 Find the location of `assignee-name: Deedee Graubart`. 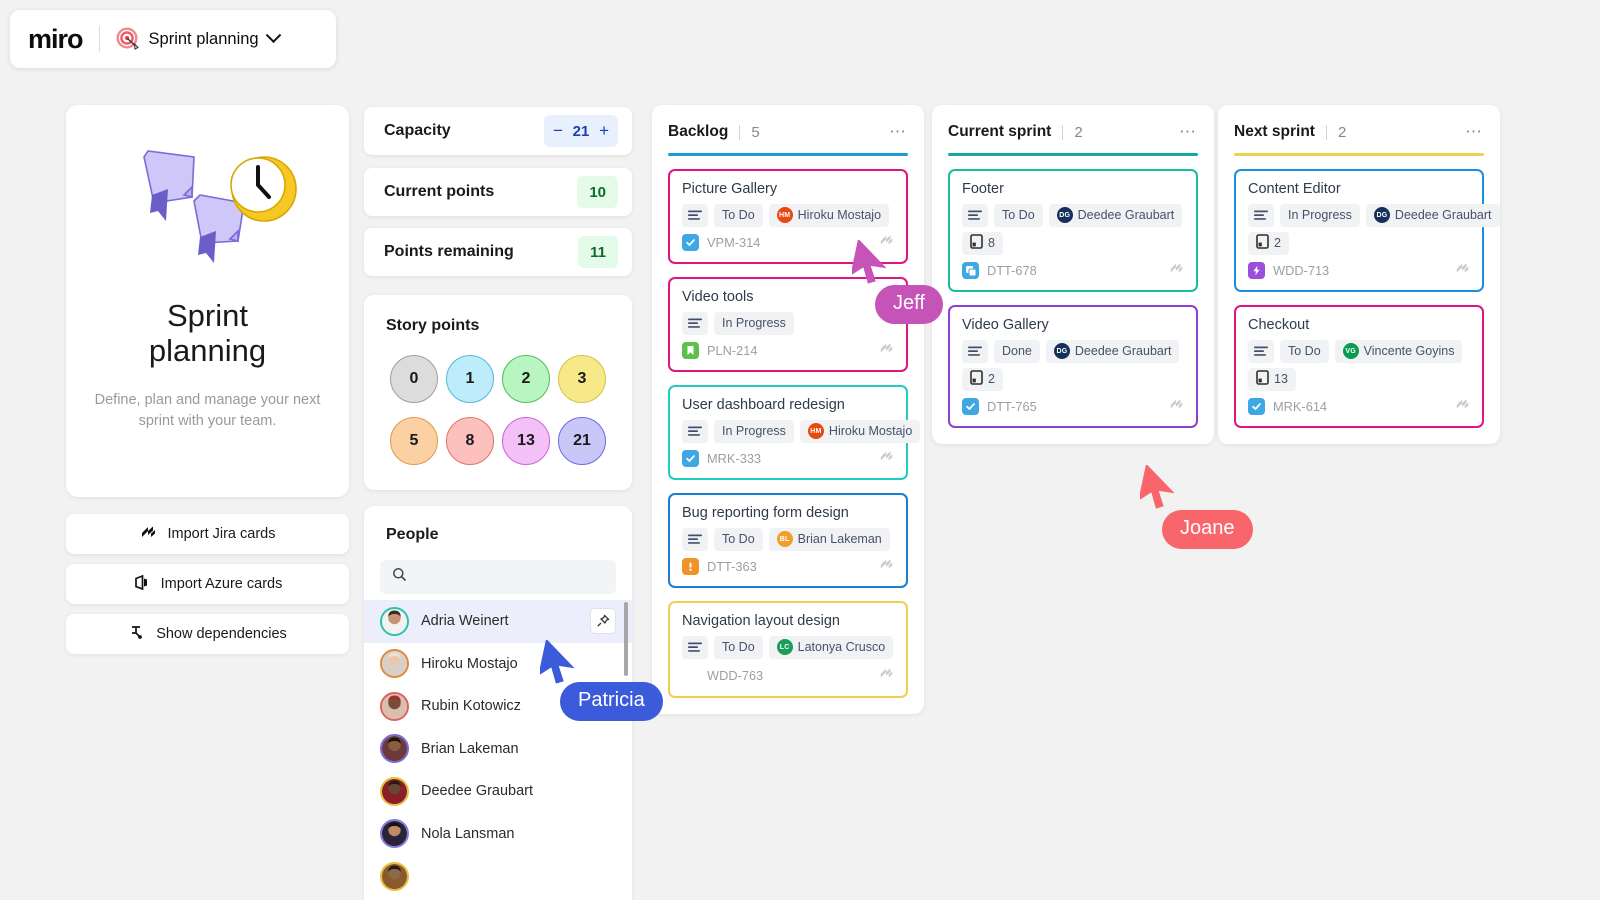

assignee-name: Deedee Graubart is located at coordinates (1123, 351).